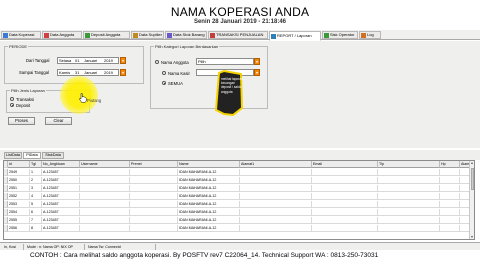 The width and height of the screenshot is (480, 270). Describe the element at coordinates (36, 180) in the screenshot. I see `table-cell: 2` at that location.